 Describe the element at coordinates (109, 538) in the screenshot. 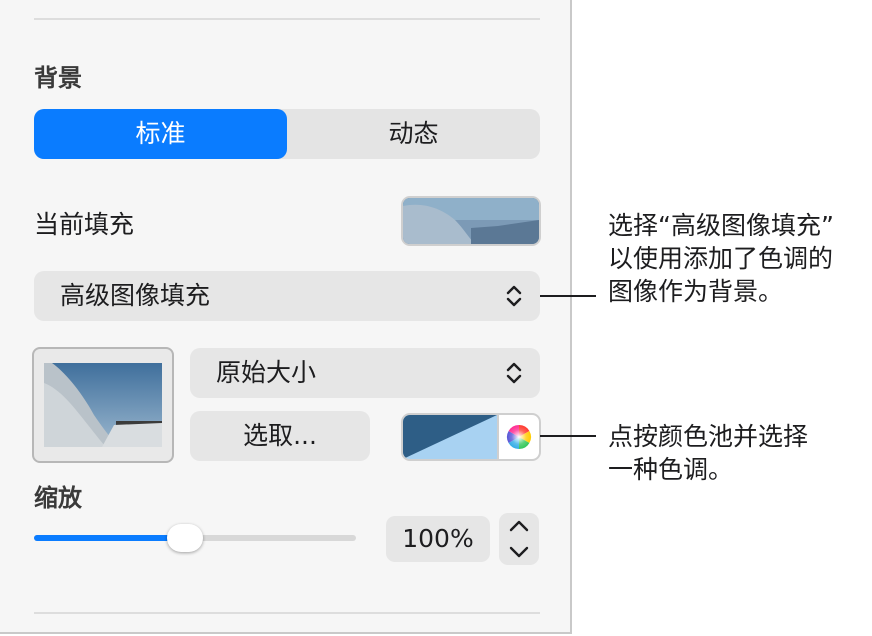

I see `scale-slider-fill` at that location.